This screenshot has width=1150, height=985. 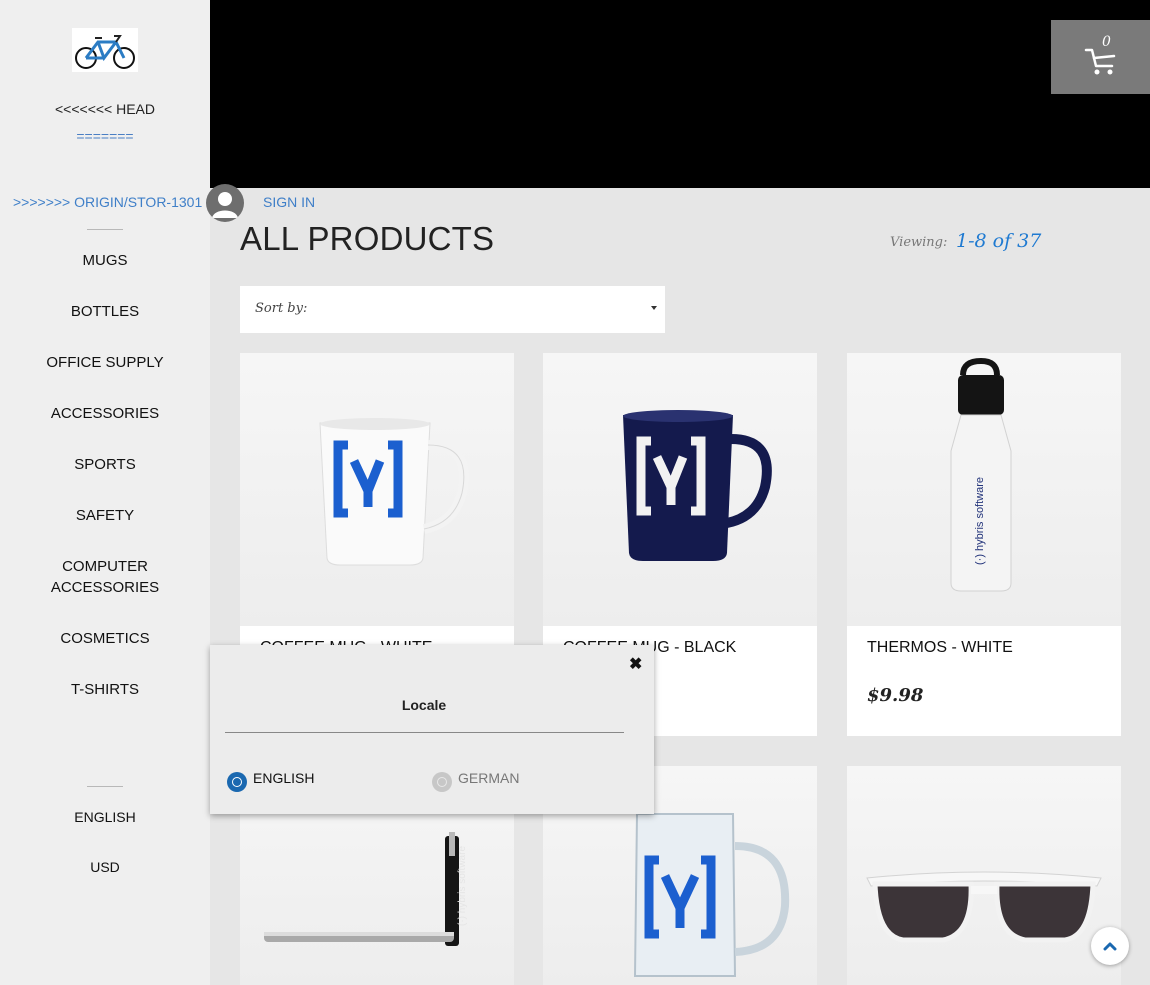 What do you see at coordinates (105, 413) in the screenshot?
I see `nav-item-accessories: ACCESSORIES` at bounding box center [105, 413].